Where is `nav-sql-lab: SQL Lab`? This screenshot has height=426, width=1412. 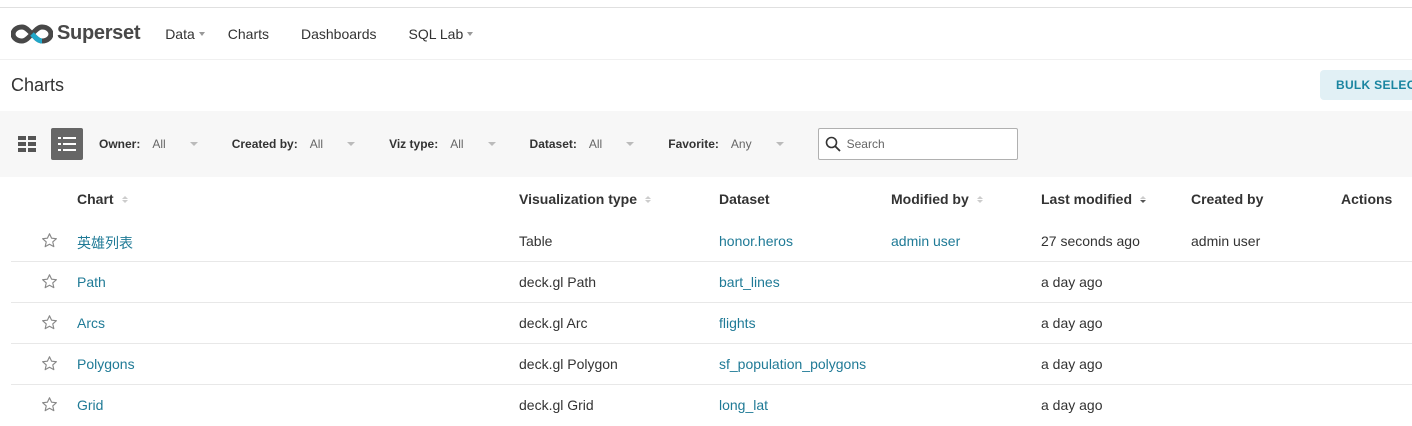
nav-sql-lab: SQL Lab is located at coordinates (441, 34).